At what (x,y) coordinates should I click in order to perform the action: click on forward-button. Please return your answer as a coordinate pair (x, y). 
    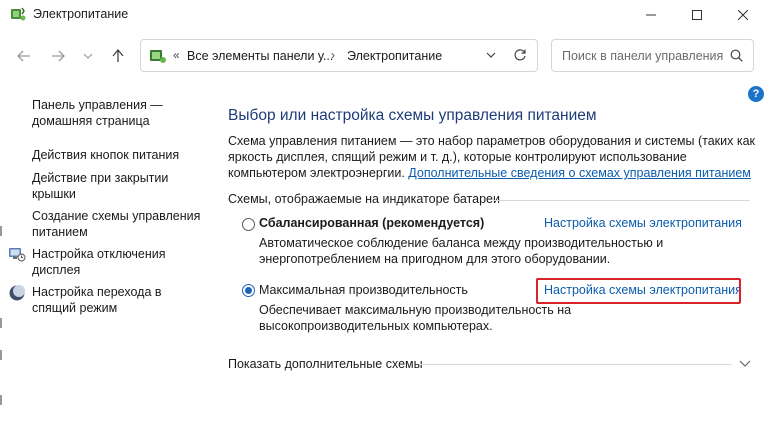
    Looking at the image, I should click on (58, 56).